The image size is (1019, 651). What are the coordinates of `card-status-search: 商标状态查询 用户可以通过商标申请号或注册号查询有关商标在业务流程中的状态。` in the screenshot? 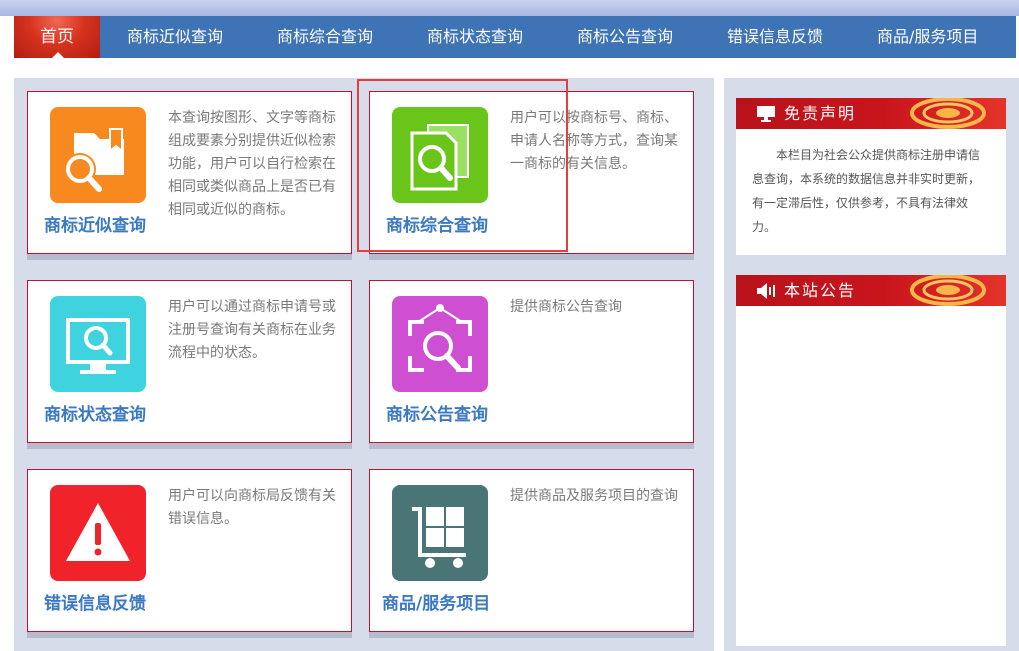 It's located at (189, 361).